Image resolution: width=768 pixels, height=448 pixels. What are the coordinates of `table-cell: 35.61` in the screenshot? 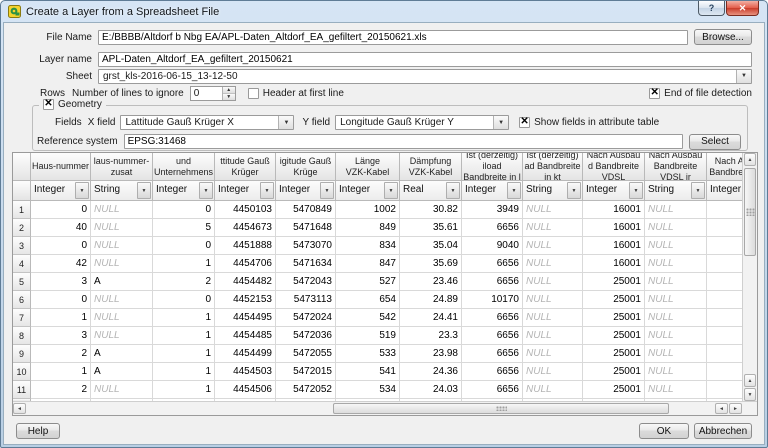 It's located at (431, 228).